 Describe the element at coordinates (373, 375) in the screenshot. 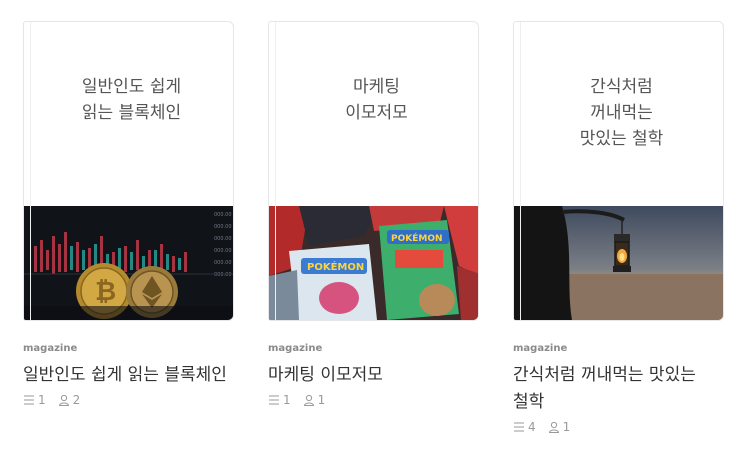

I see `magazine-title: 마케팅 이모저모` at that location.